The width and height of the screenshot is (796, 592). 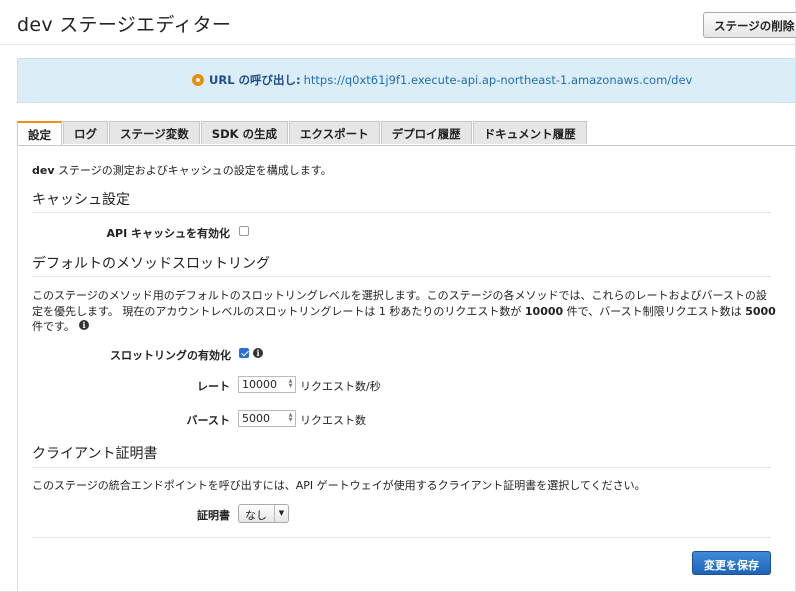 I want to click on throttling-enable-checkbox, so click(x=244, y=353).